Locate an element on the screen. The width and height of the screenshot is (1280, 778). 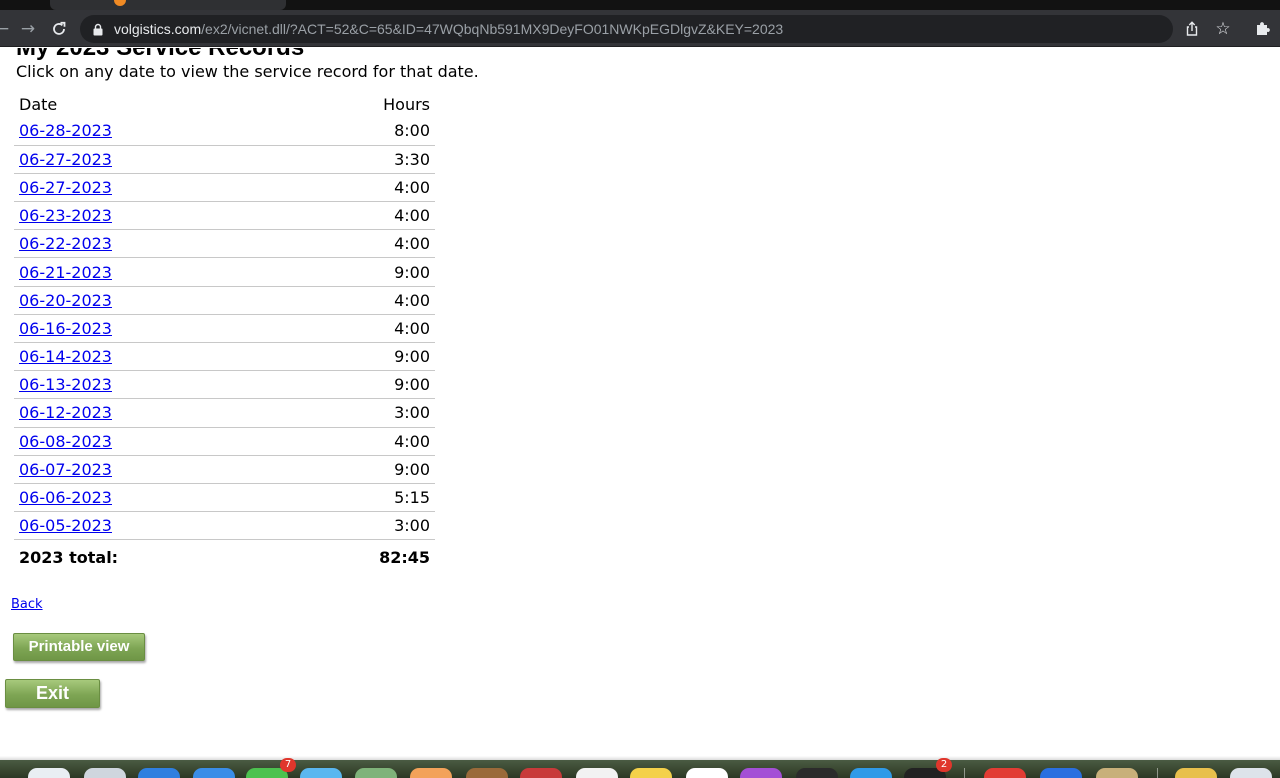
dock-maps-icon is located at coordinates (321, 773).